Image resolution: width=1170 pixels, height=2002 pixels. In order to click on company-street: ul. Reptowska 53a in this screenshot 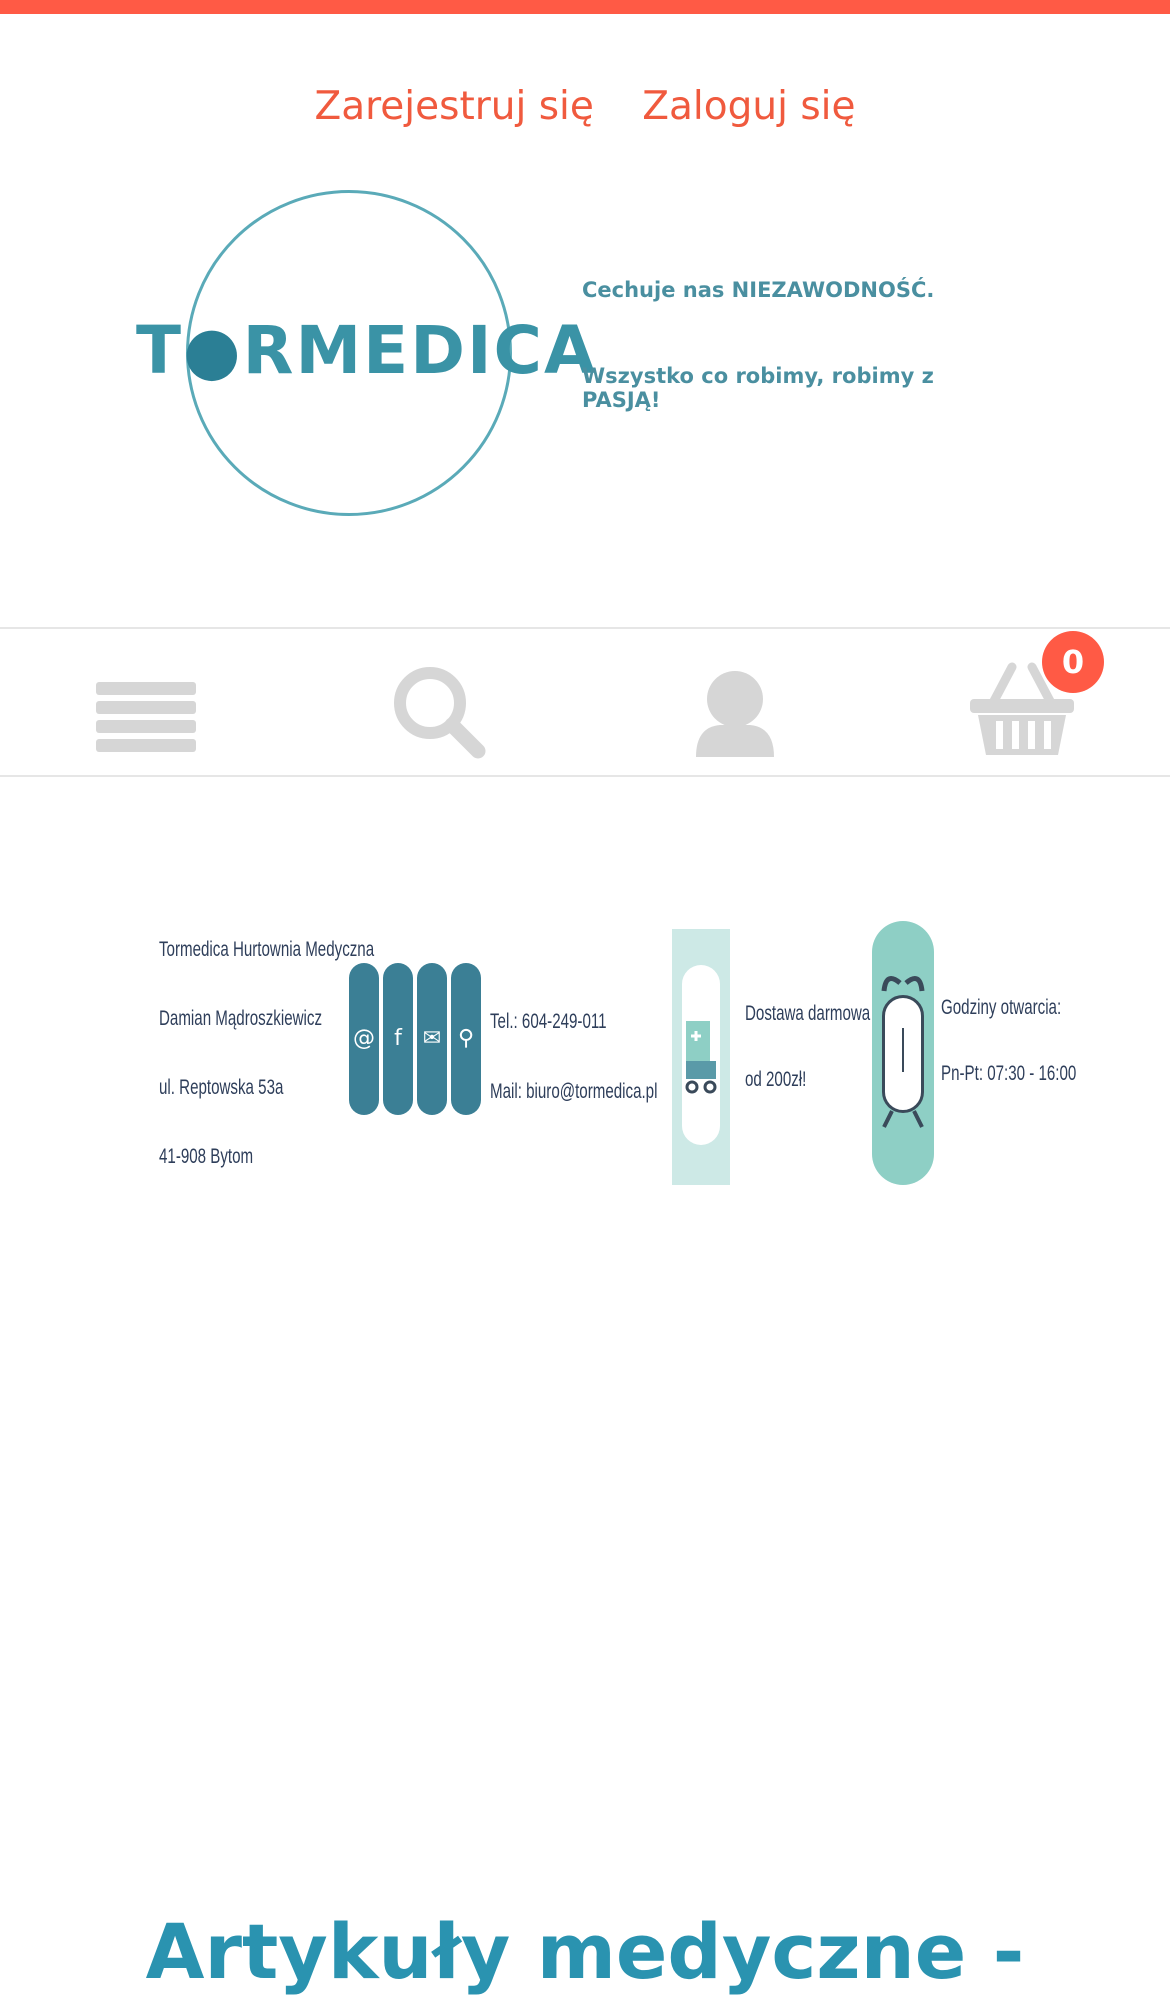, I will do `click(221, 1087)`.